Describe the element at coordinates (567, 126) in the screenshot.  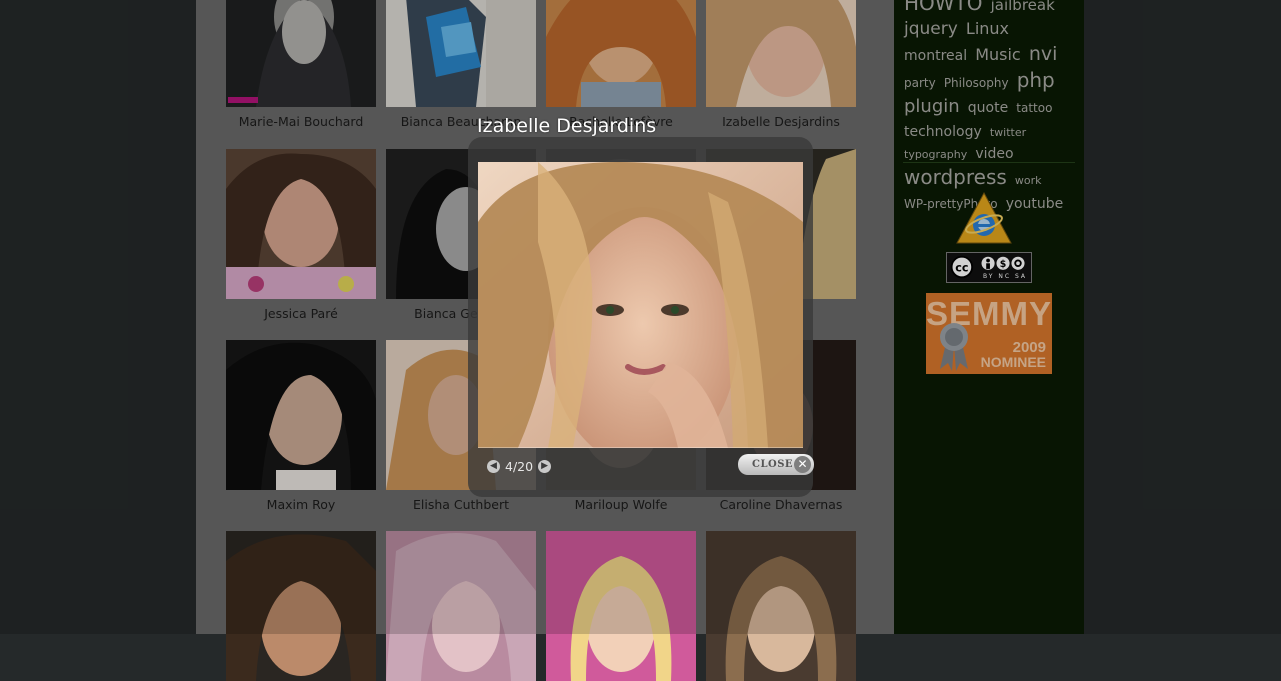
I see `lightbox-title: Izabelle Desjardins` at that location.